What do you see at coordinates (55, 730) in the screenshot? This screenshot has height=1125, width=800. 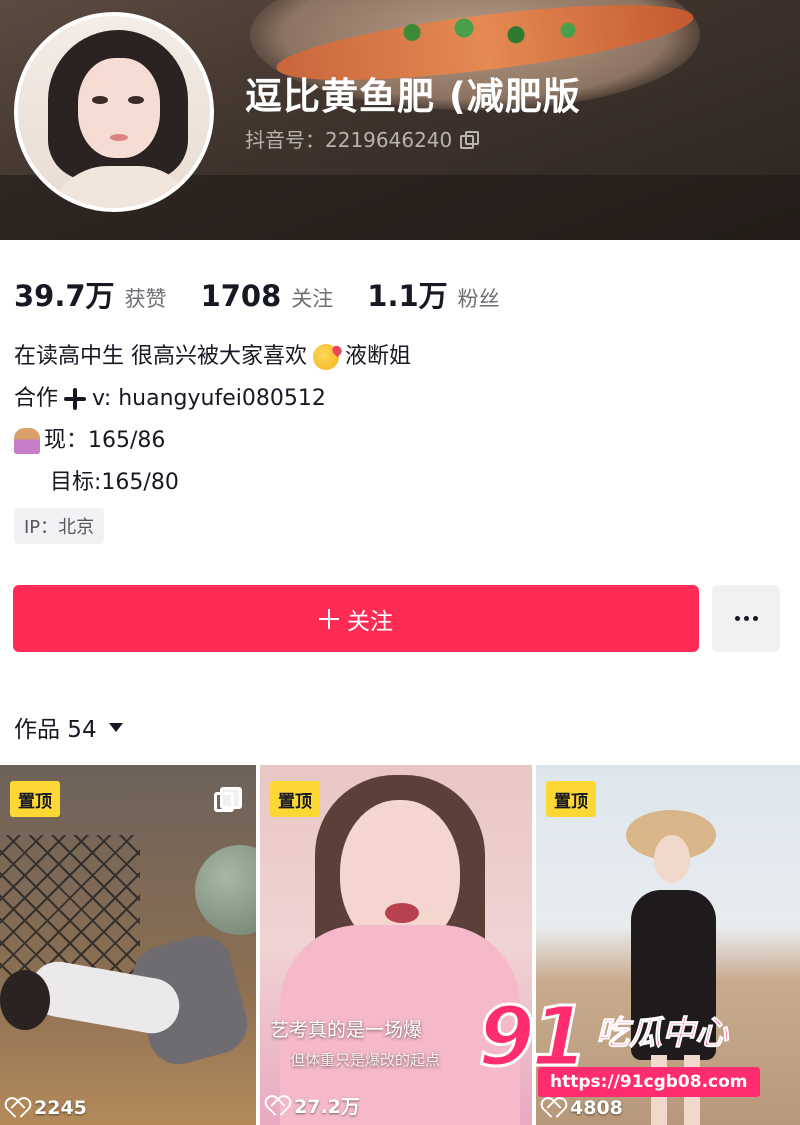 I see `tab-works-label: 作品 54` at bounding box center [55, 730].